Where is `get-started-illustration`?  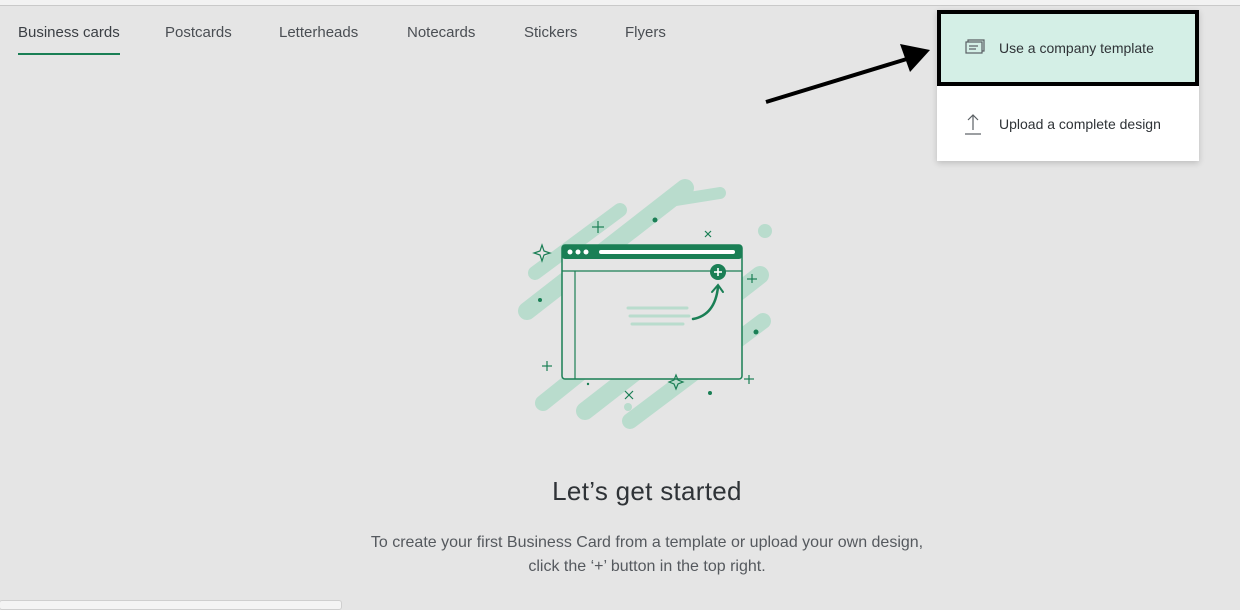 get-started-illustration is located at coordinates (645, 304).